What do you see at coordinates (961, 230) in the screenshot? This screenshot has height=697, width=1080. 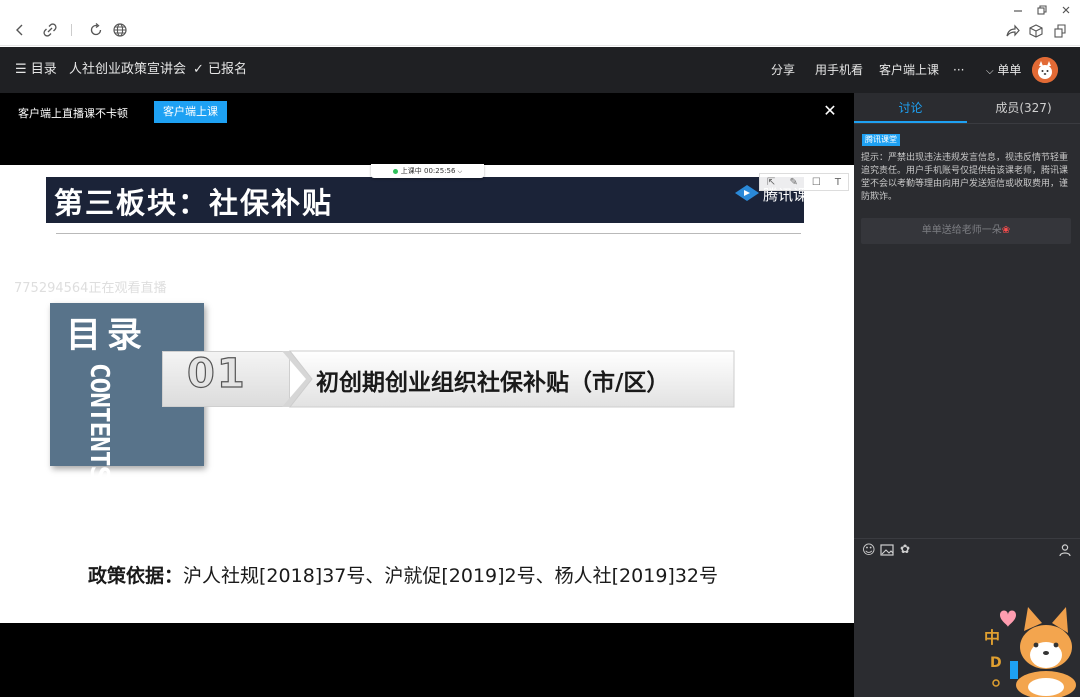 I see `flower-text: 单单送给老师一朵` at bounding box center [961, 230].